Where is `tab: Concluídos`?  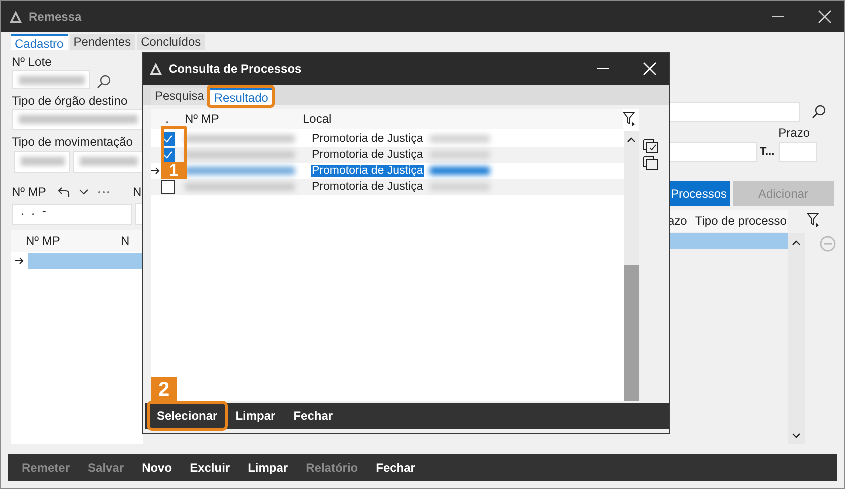
tab: Concluídos is located at coordinates (171, 42).